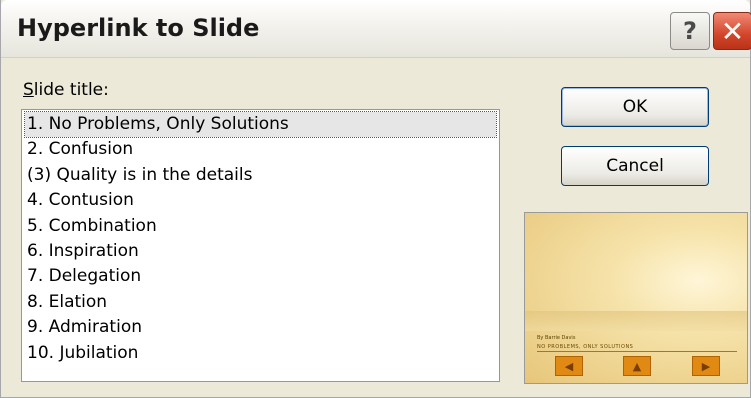 The image size is (751, 398). What do you see at coordinates (71, 90) in the screenshot?
I see `slide-title-label-text: lide title:` at bounding box center [71, 90].